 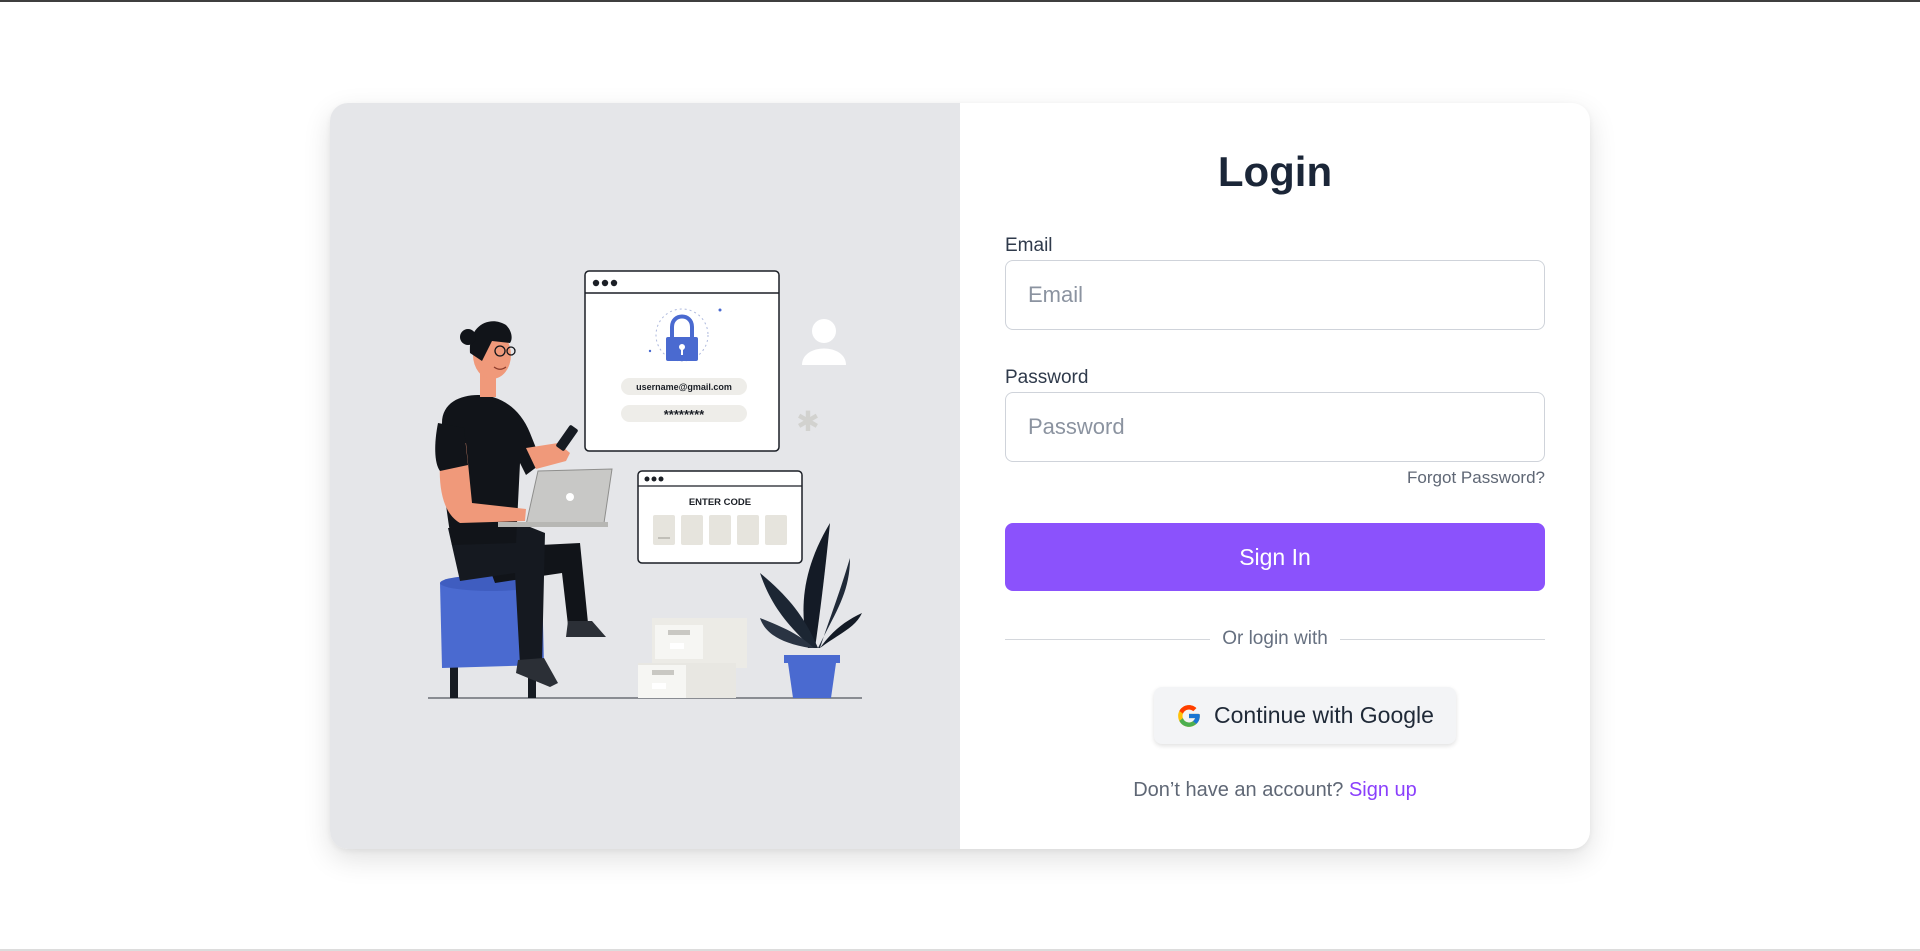 What do you see at coordinates (684, 414) in the screenshot?
I see `illustration-password-text: ********` at bounding box center [684, 414].